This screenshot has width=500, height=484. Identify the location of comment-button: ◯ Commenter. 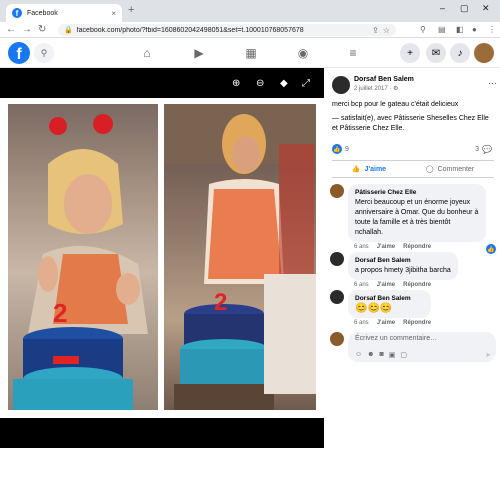
(450, 169).